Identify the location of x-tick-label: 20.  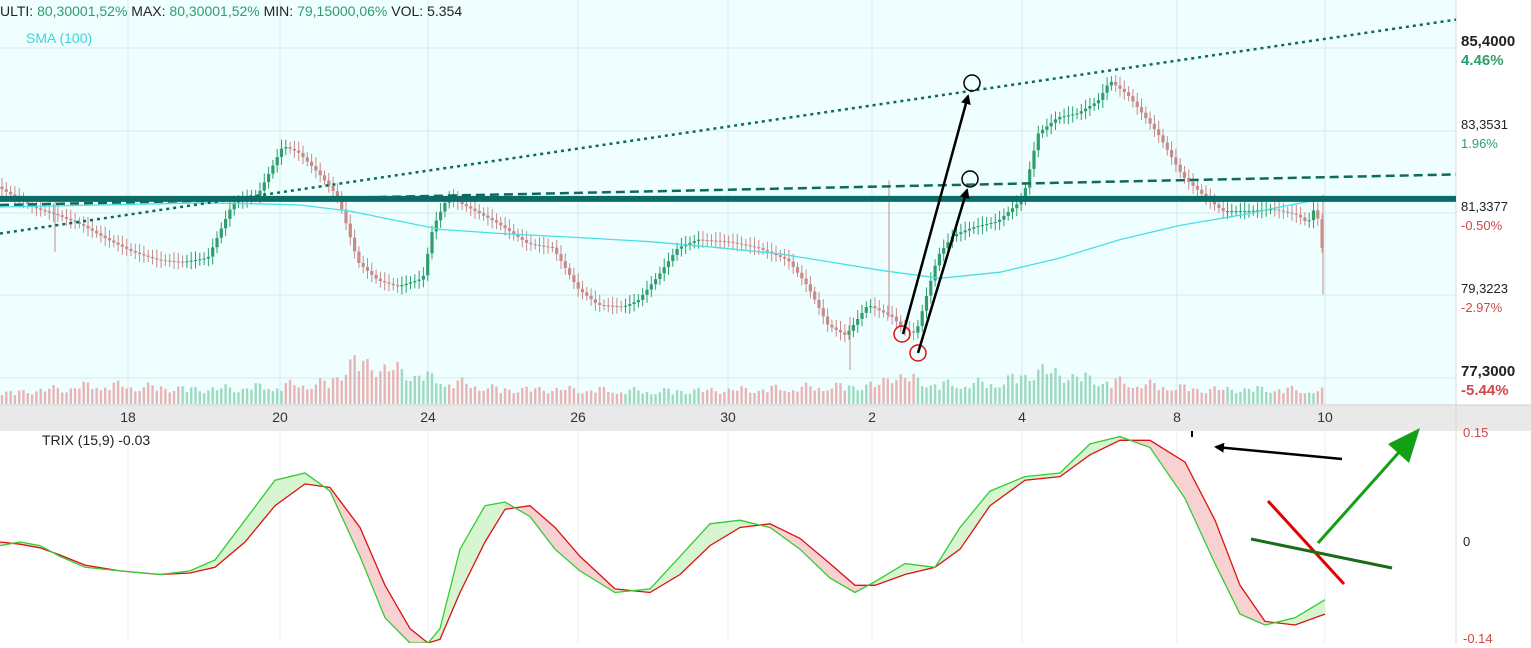
(280, 417).